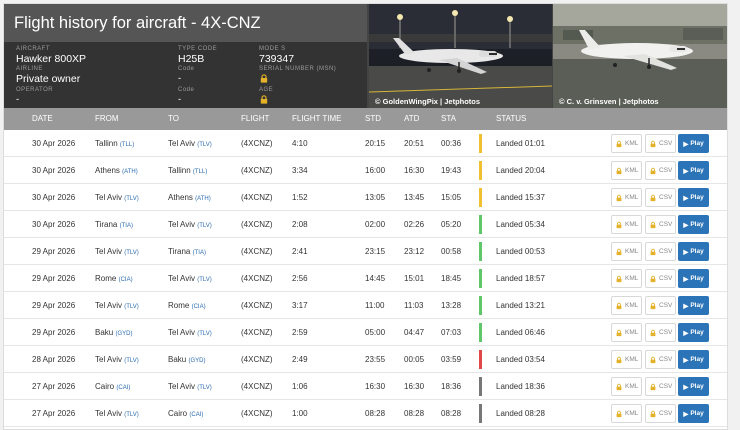 The image size is (740, 430). I want to click on to-code: (GYD), so click(196, 361).